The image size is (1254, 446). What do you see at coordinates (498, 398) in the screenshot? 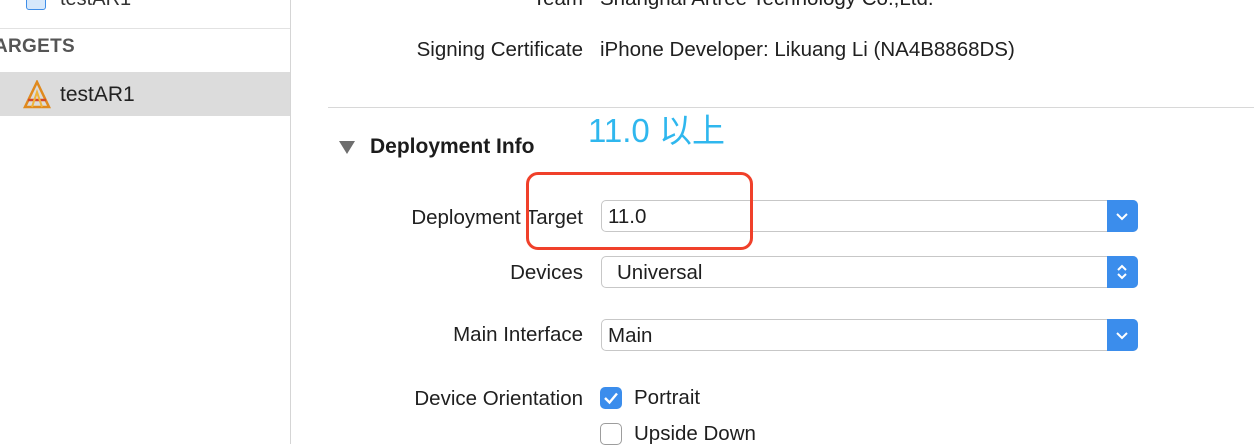
I see `device-orientation-label: Device Orientation` at bounding box center [498, 398].